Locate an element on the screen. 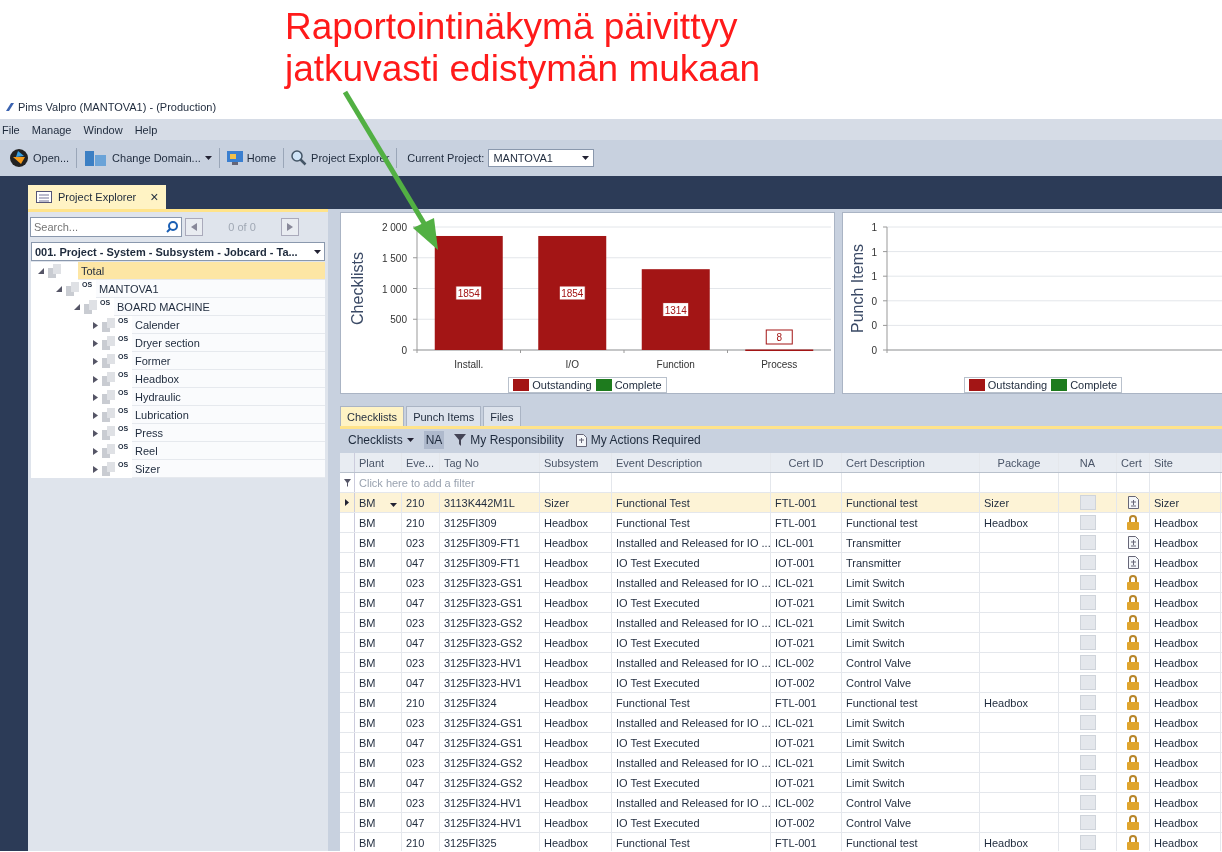  table-row: BM 047 3125FI324-GS2 Headbox IO Test Executed IOT-021 Limit Switch Headbox is located at coordinates (781, 783).